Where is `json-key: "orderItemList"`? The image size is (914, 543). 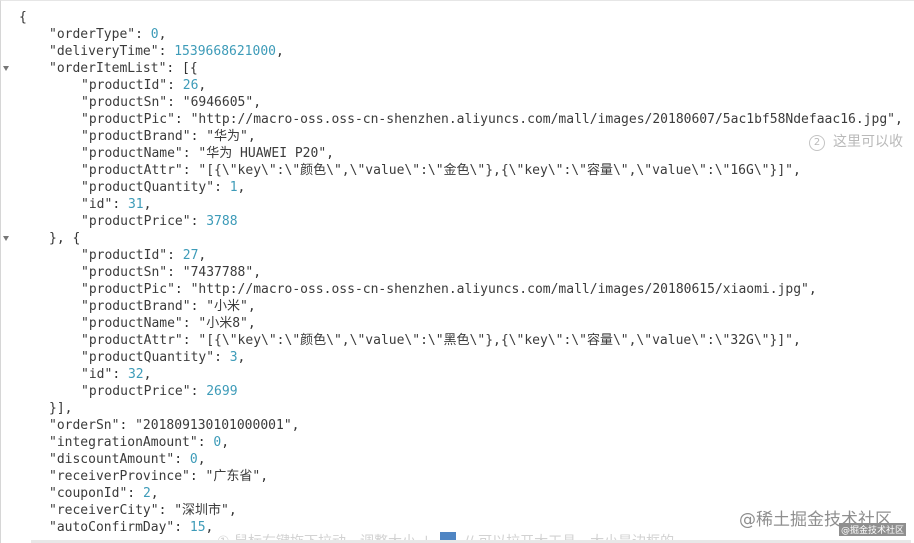
json-key: "orderItemList" is located at coordinates (108, 68).